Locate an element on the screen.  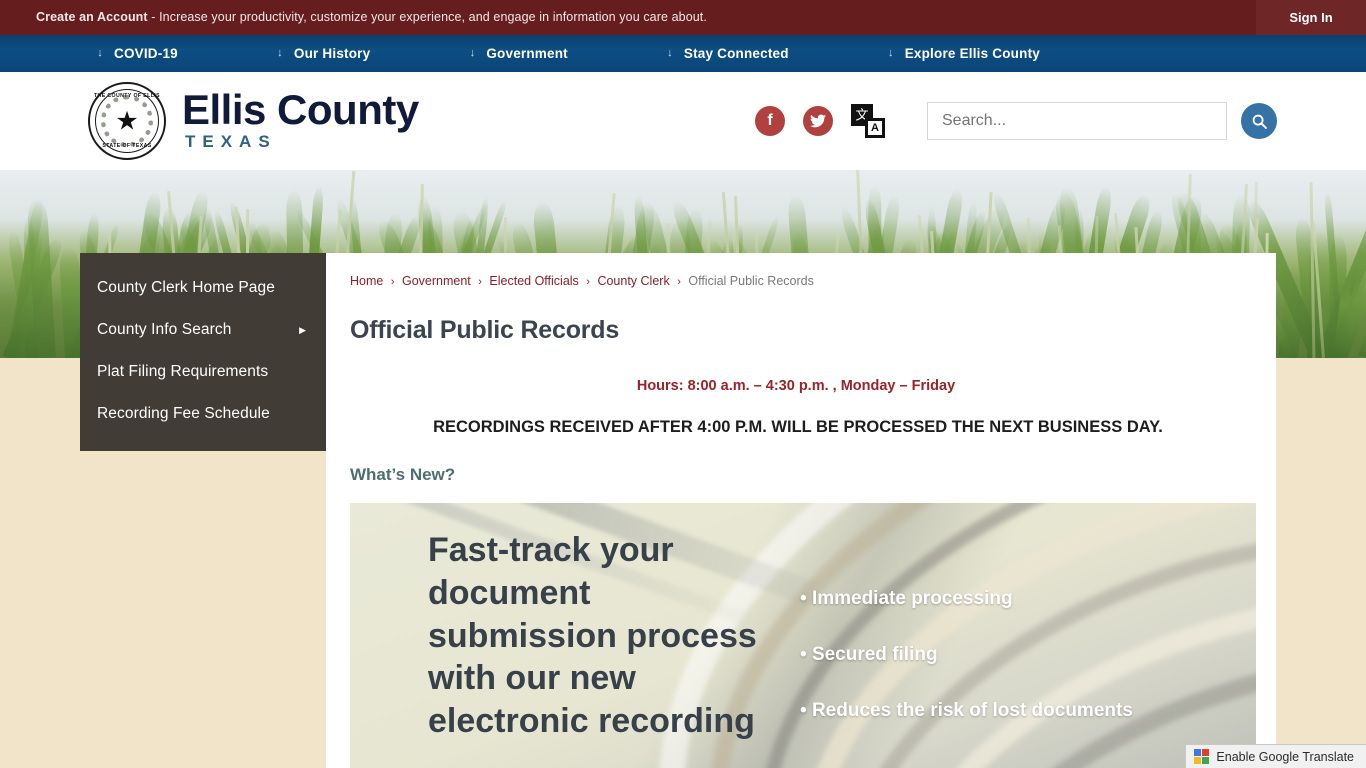
nav-item-government: ↓ Government is located at coordinates (513, 53).